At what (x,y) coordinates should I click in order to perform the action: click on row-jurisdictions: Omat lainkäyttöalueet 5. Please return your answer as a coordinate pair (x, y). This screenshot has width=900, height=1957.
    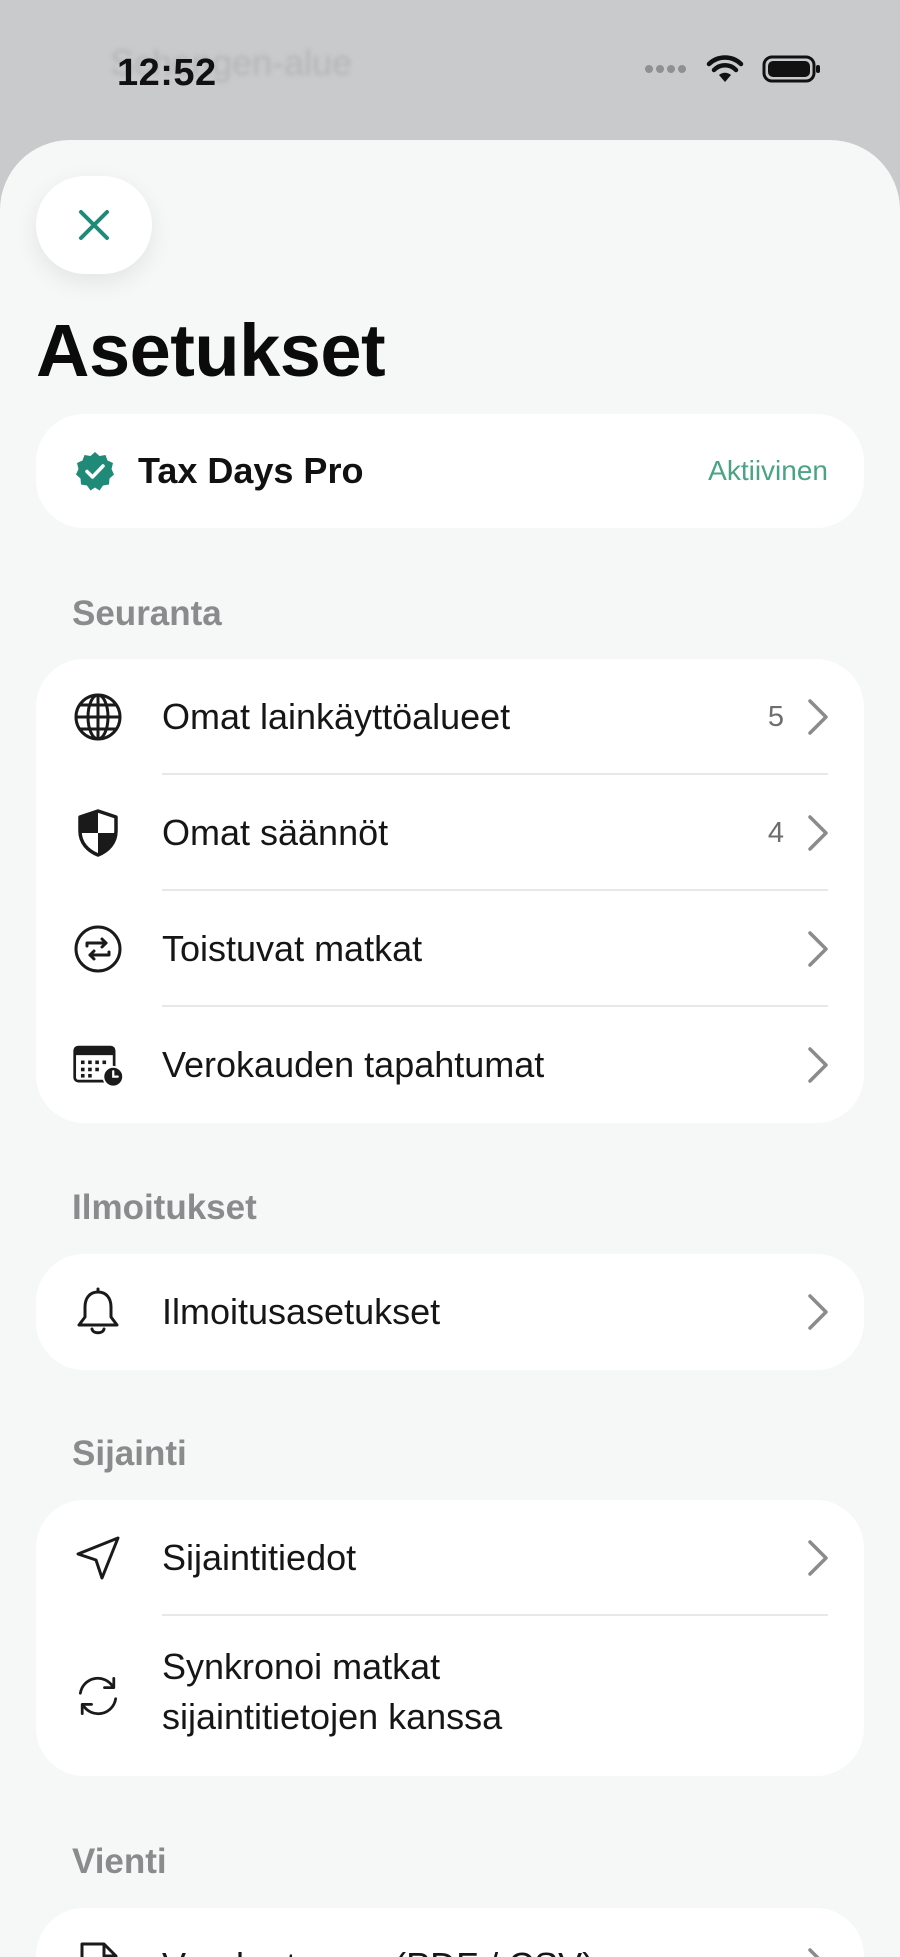
    Looking at the image, I should click on (450, 717).